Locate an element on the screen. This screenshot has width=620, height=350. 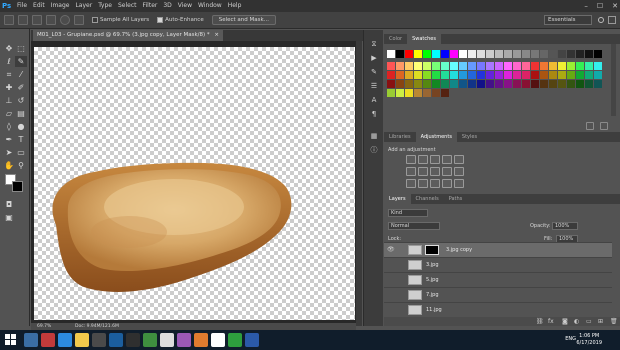
sample-all-layers-checkbox is located at coordinates (95, 20).